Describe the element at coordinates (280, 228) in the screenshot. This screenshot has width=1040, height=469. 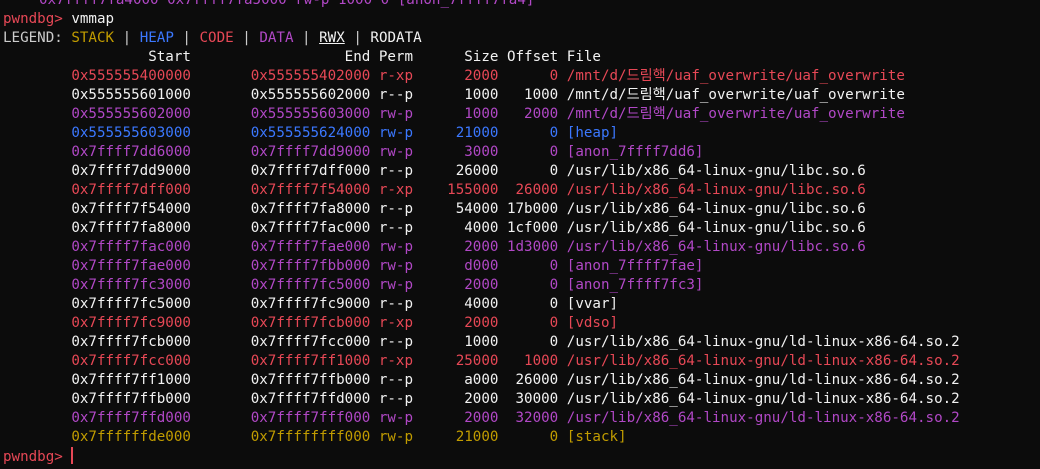
I see `row-end-address: 0x7ffff7fac000` at that location.